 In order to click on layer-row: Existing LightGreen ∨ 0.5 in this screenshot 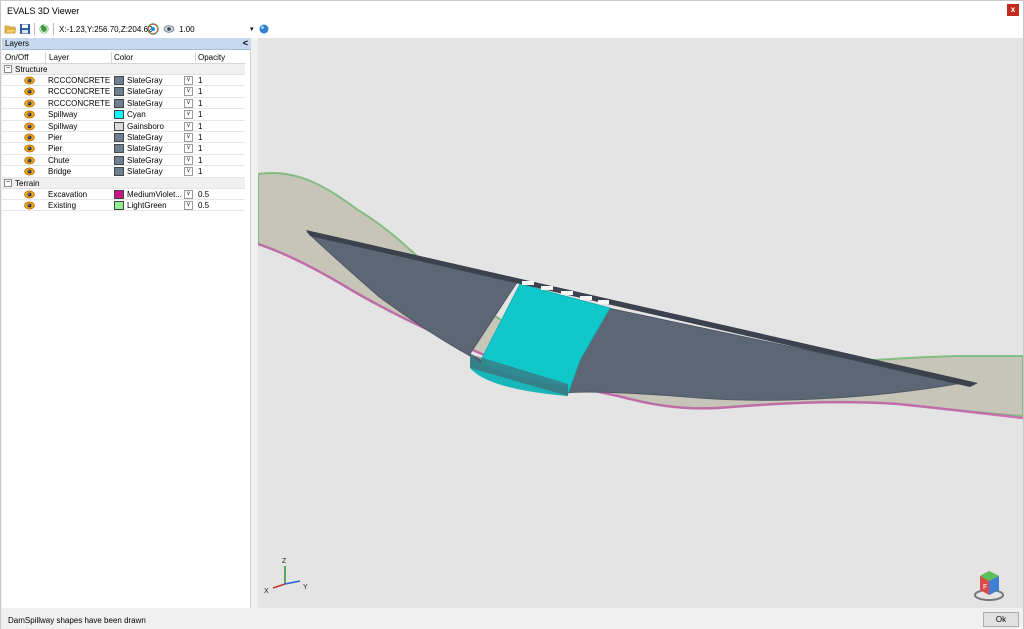, I will do `click(123, 206)`.